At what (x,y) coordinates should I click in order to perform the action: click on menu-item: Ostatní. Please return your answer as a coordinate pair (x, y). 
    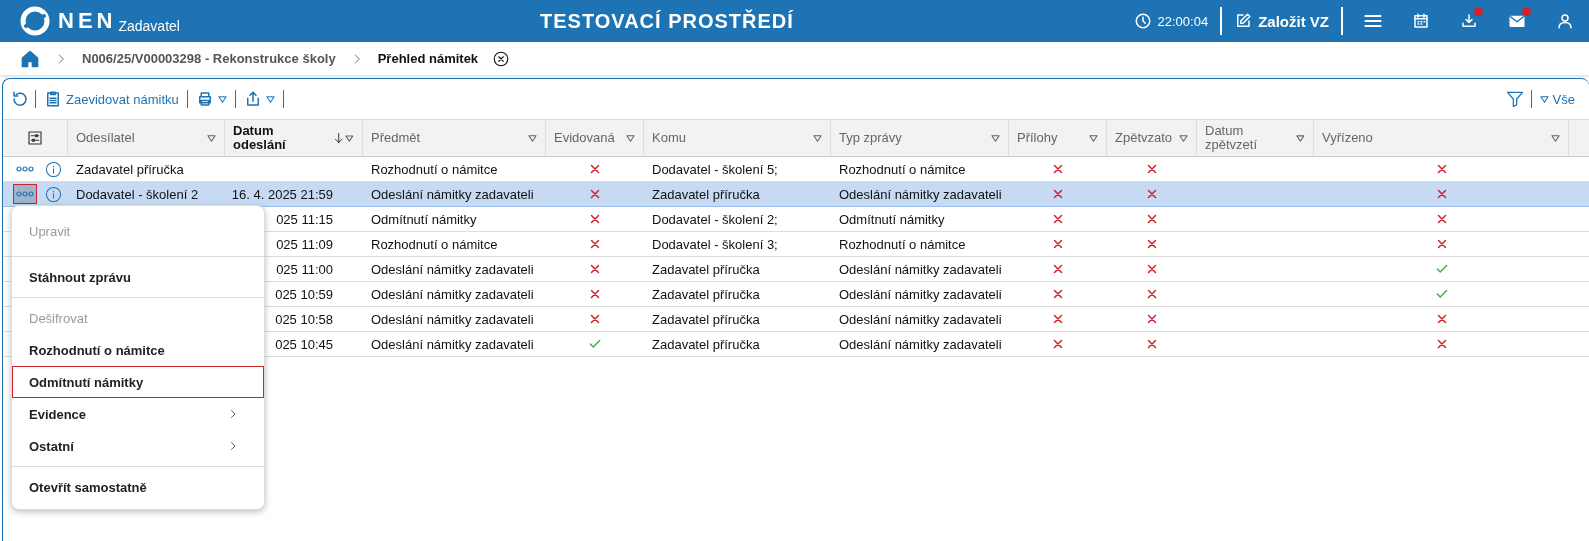
    Looking at the image, I should click on (138, 446).